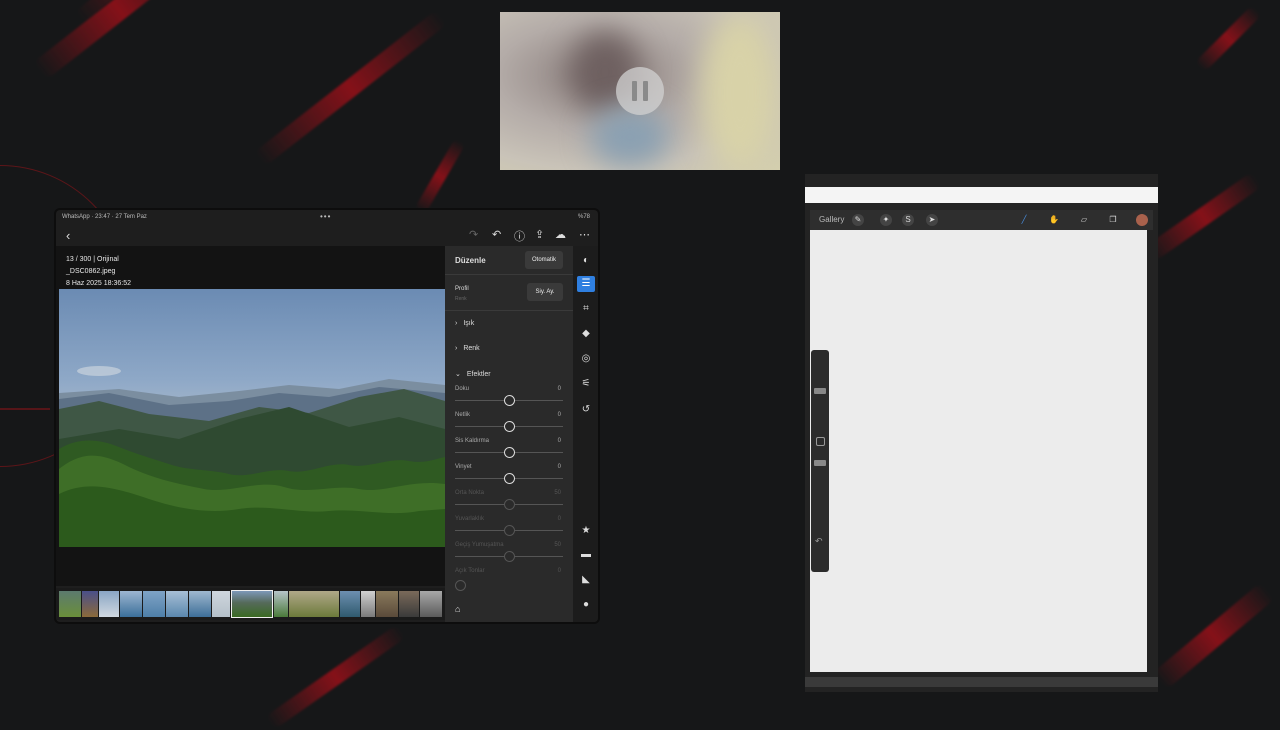 Image resolution: width=1280 pixels, height=730 pixels. I want to click on slider-label: Vinyet, so click(463, 467).